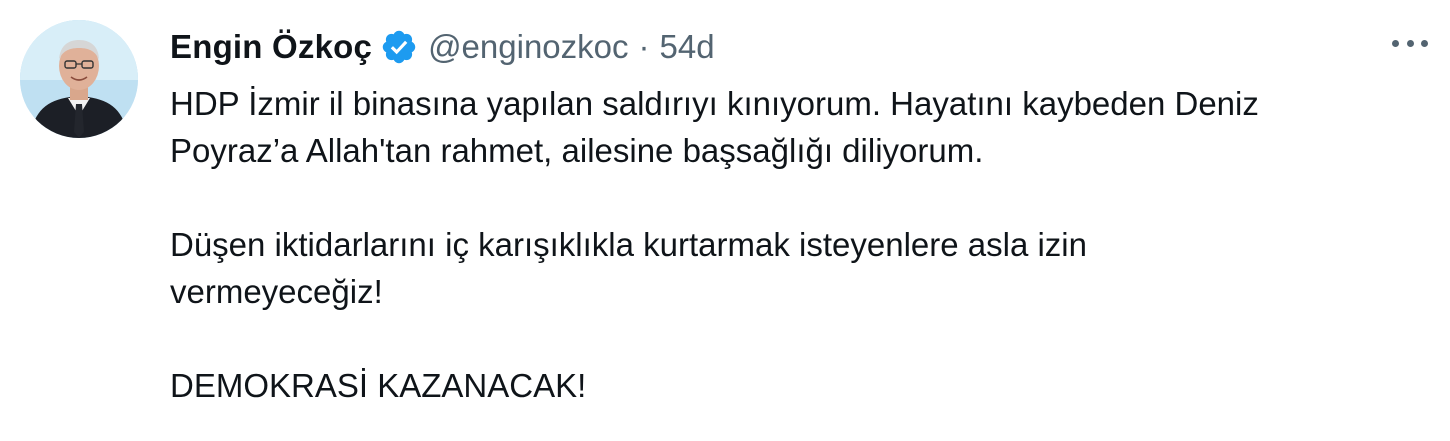 The image size is (1450, 441). I want to click on tweet-line: DEMOKRASİ KAZANACAK!, so click(378, 385).